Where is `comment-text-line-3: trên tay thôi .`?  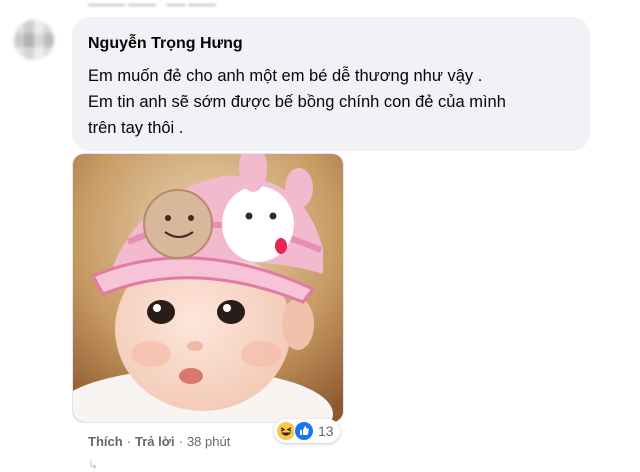 comment-text-line-3: trên tay thôi . is located at coordinates (136, 128).